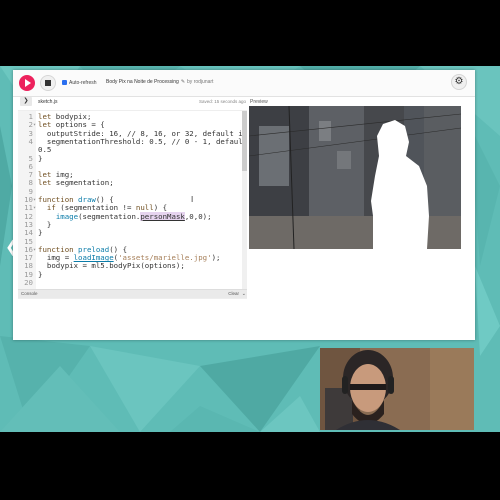 The image size is (500, 500). What do you see at coordinates (129, 183) in the screenshot?
I see `code-line: 8 let segmentation;` at bounding box center [129, 183].